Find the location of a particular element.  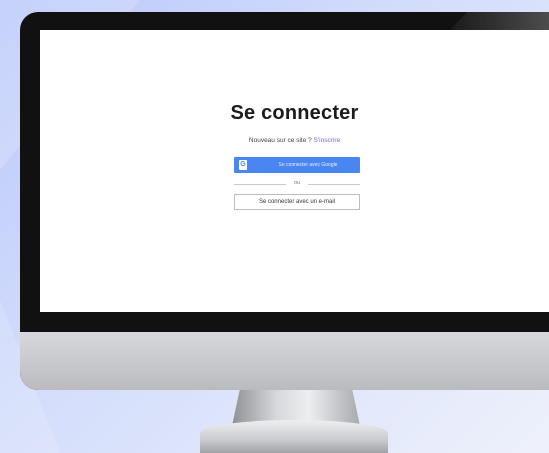

page-title: Se connecter is located at coordinates (294, 113).